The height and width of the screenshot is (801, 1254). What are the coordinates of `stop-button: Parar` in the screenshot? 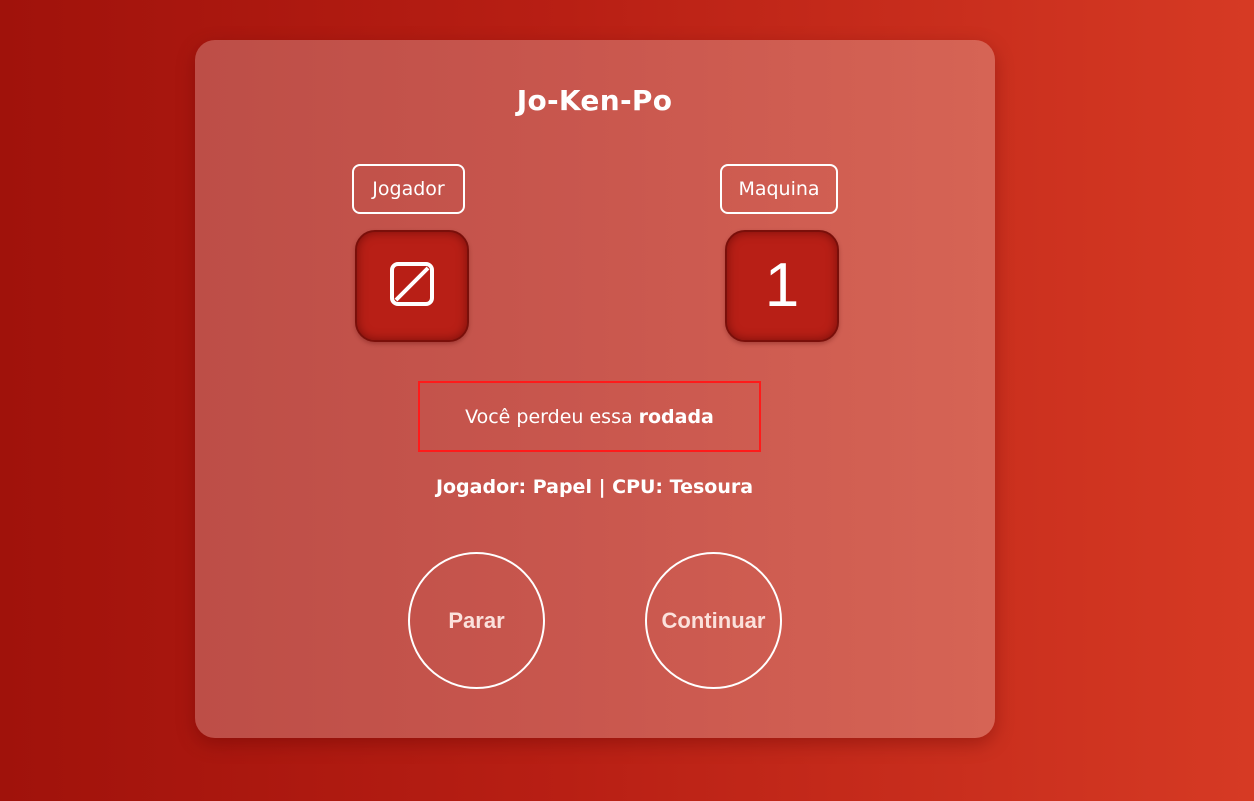 It's located at (476, 620).